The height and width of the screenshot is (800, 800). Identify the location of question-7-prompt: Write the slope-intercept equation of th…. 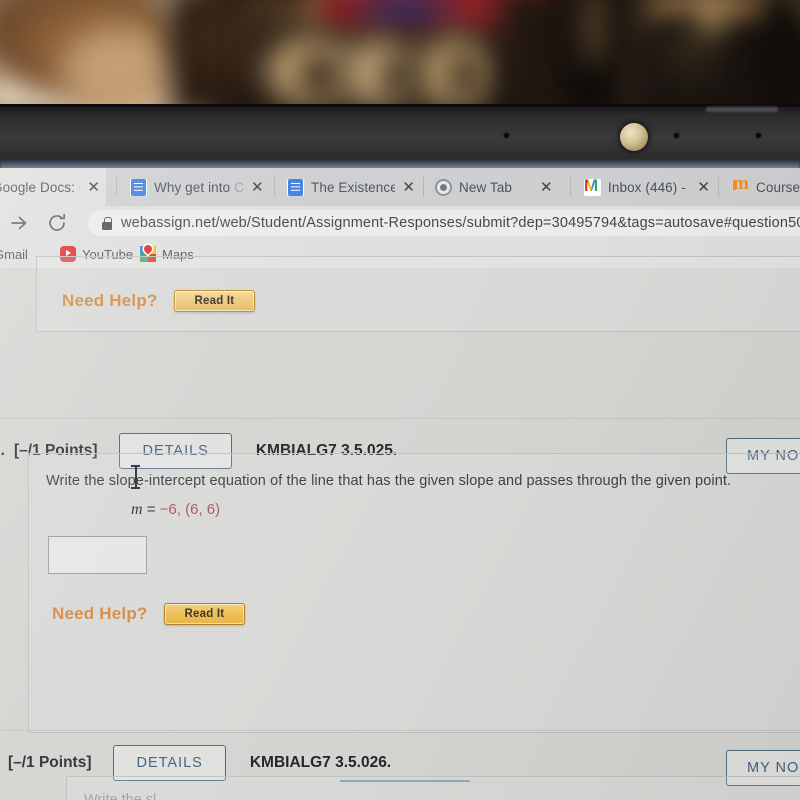
(389, 481).